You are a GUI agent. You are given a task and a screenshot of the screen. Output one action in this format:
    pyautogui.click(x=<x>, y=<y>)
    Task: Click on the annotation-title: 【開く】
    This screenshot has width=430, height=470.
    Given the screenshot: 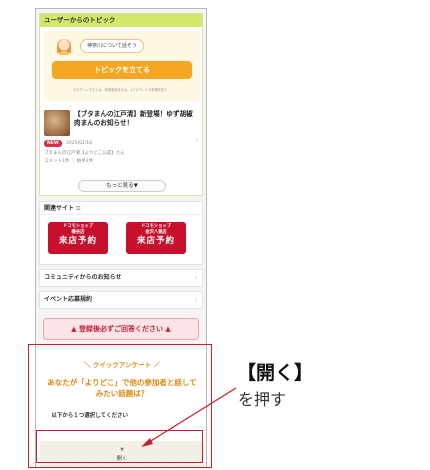 What is the action you would take?
    pyautogui.click(x=275, y=373)
    